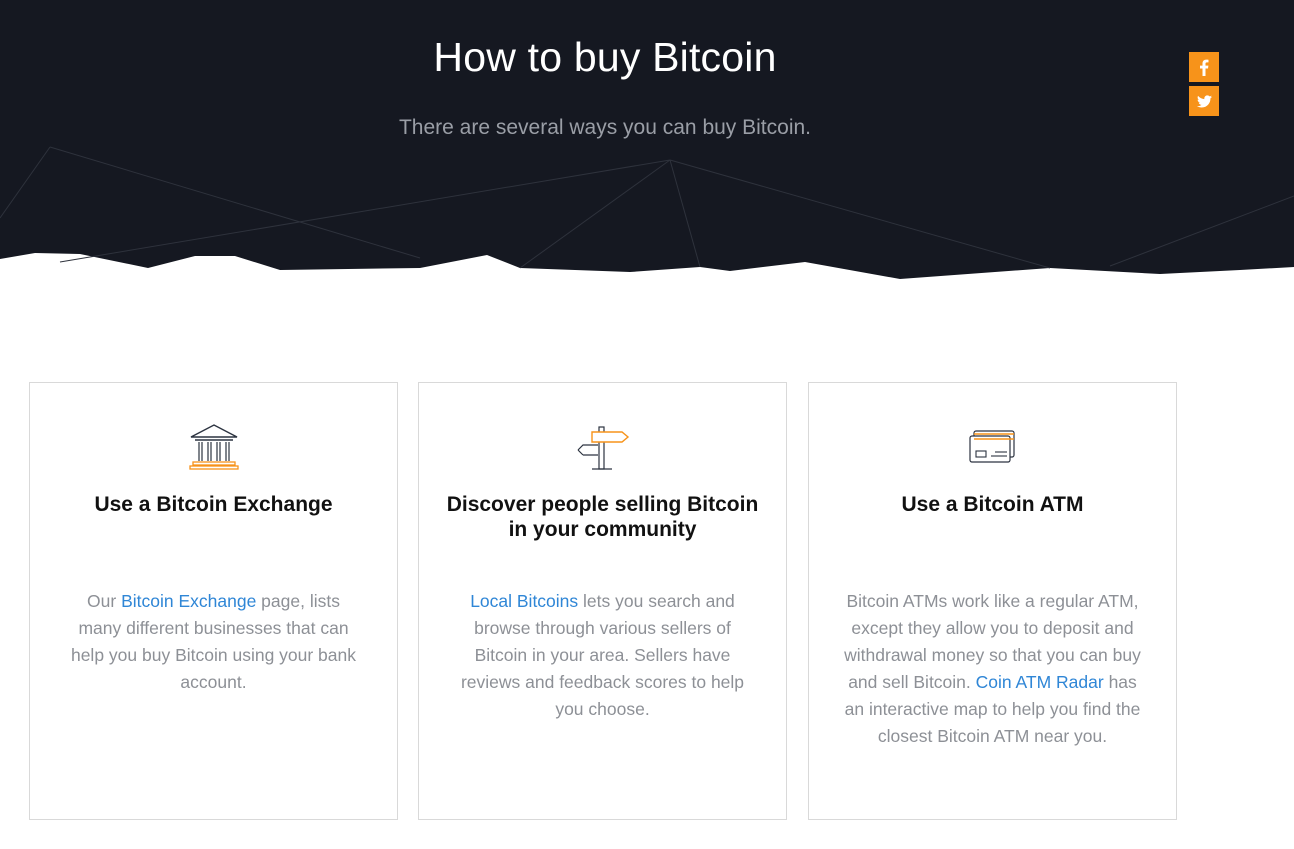  I want to click on facebook-share-button, so click(1204, 67).